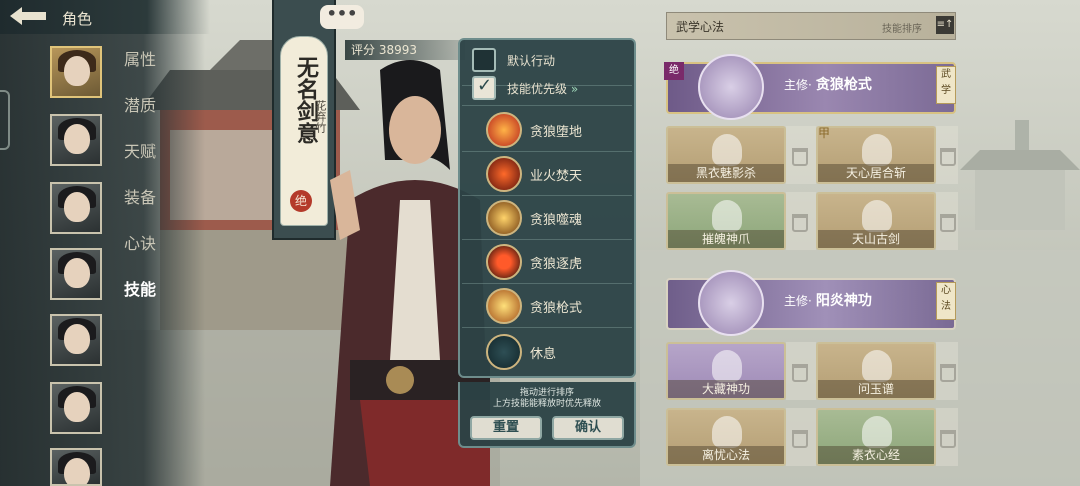 The width and height of the screenshot is (1080, 486). I want to click on page-title: 角色, so click(77, 19).